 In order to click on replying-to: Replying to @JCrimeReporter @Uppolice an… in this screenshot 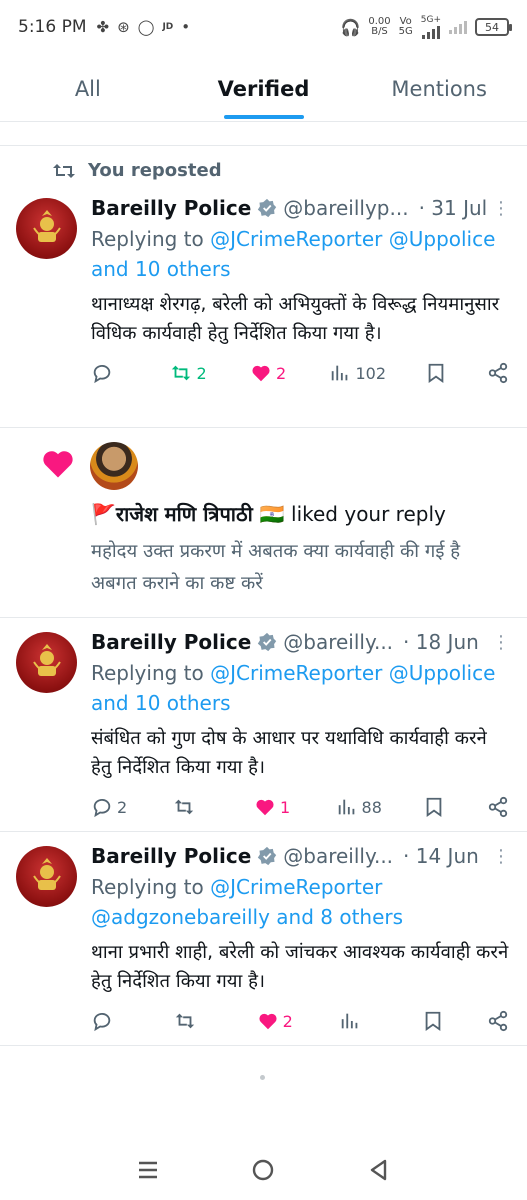, I will do `click(293, 688)`.